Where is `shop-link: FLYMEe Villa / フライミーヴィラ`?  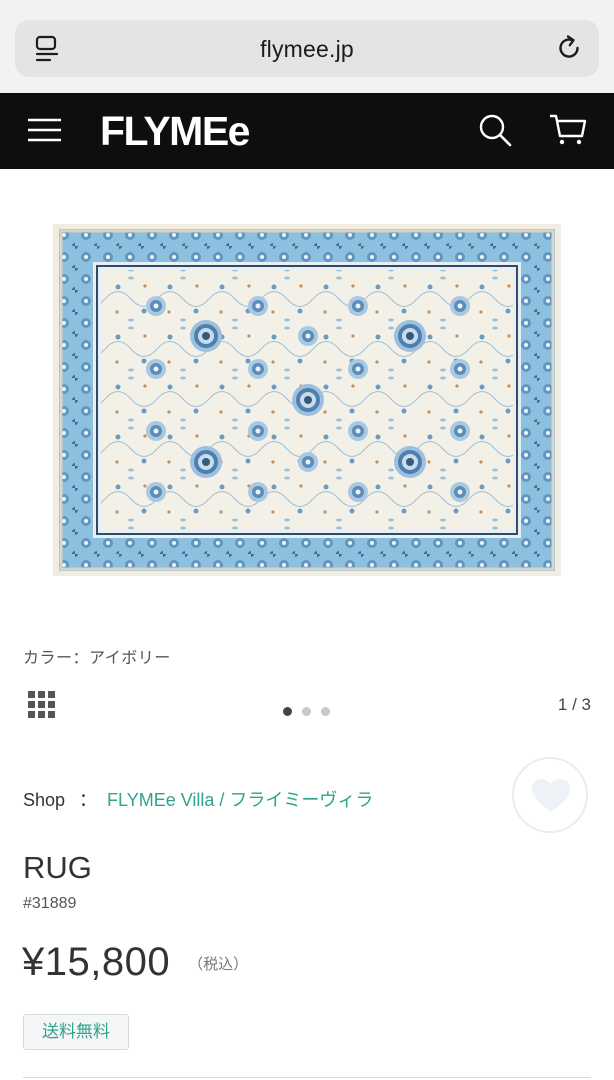 shop-link: FLYMEe Villa / フライミーヴィラ is located at coordinates (240, 800).